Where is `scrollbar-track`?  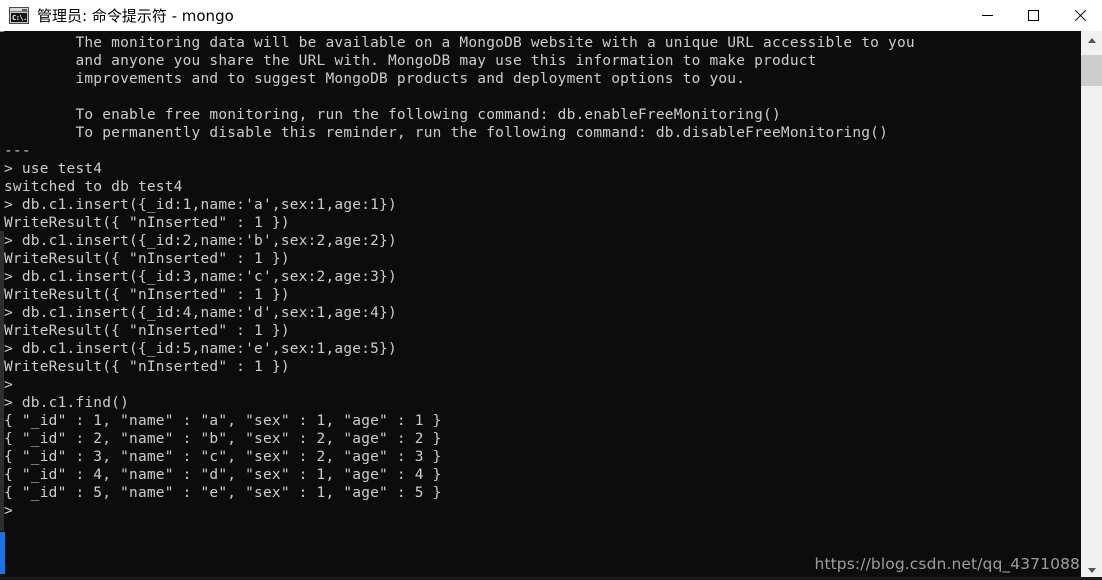
scrollbar-track is located at coordinates (1091, 305).